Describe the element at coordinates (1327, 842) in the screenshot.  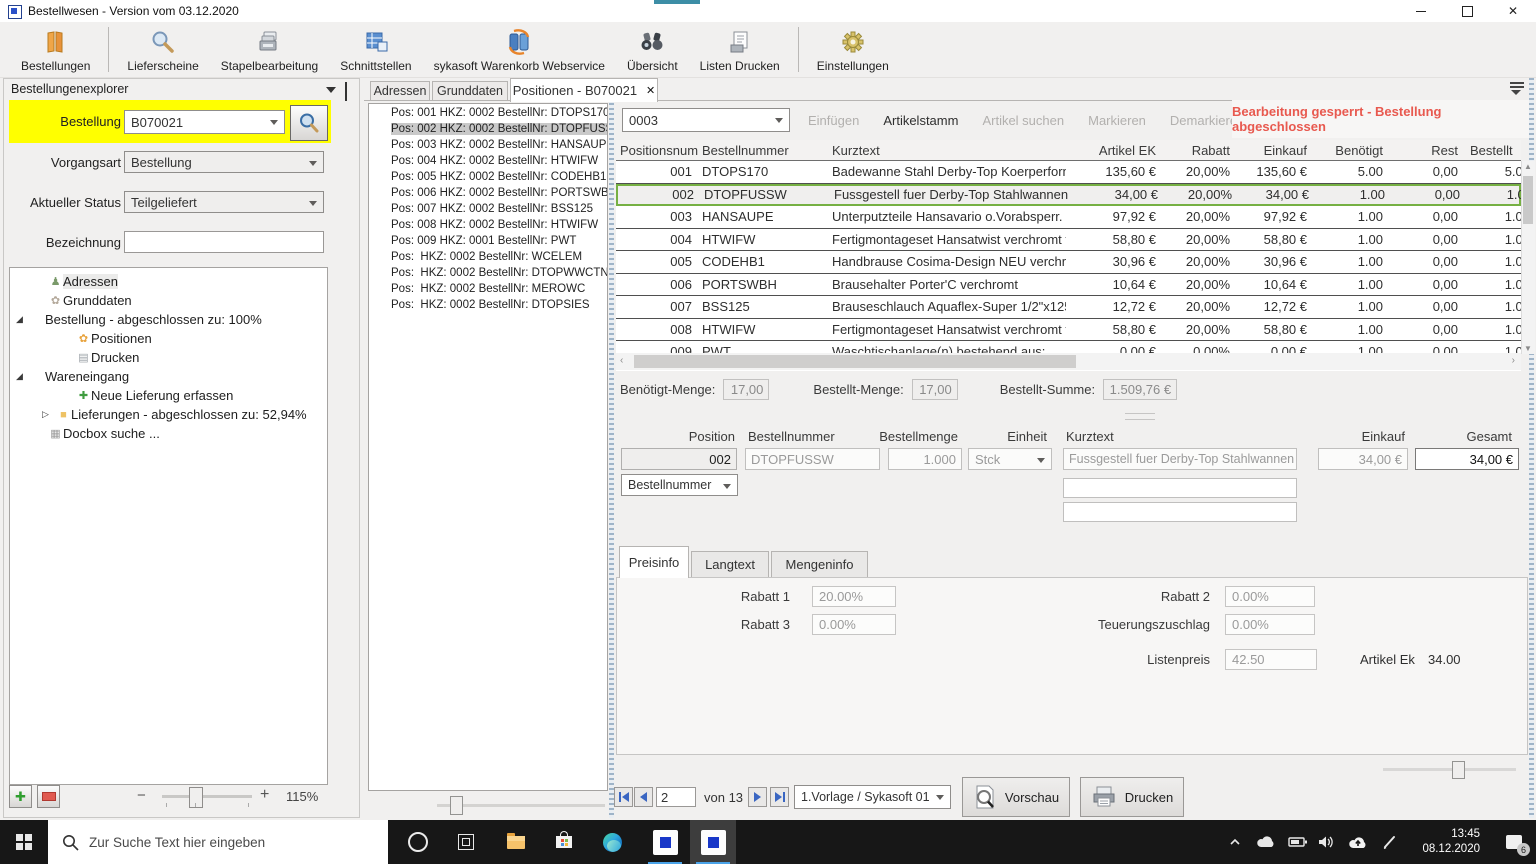
I see `volume-tray-button` at that location.